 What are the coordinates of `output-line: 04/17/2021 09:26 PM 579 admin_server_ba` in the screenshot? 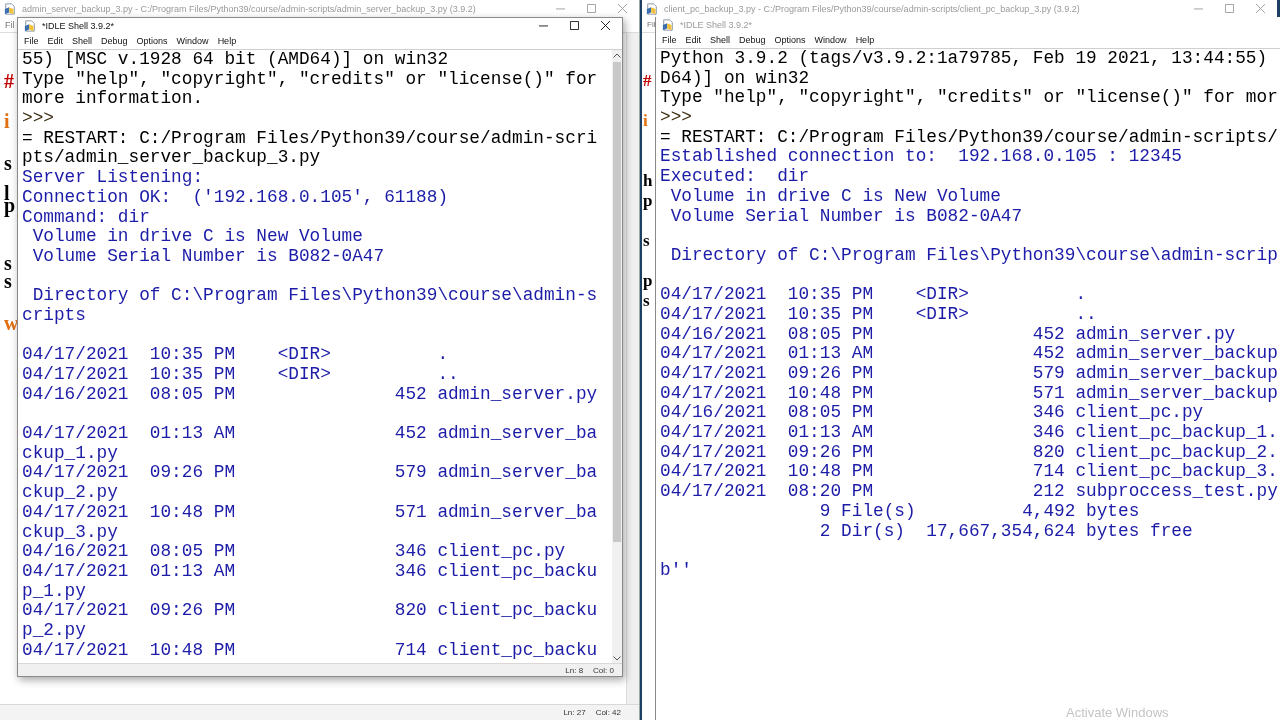 It's located at (310, 473).